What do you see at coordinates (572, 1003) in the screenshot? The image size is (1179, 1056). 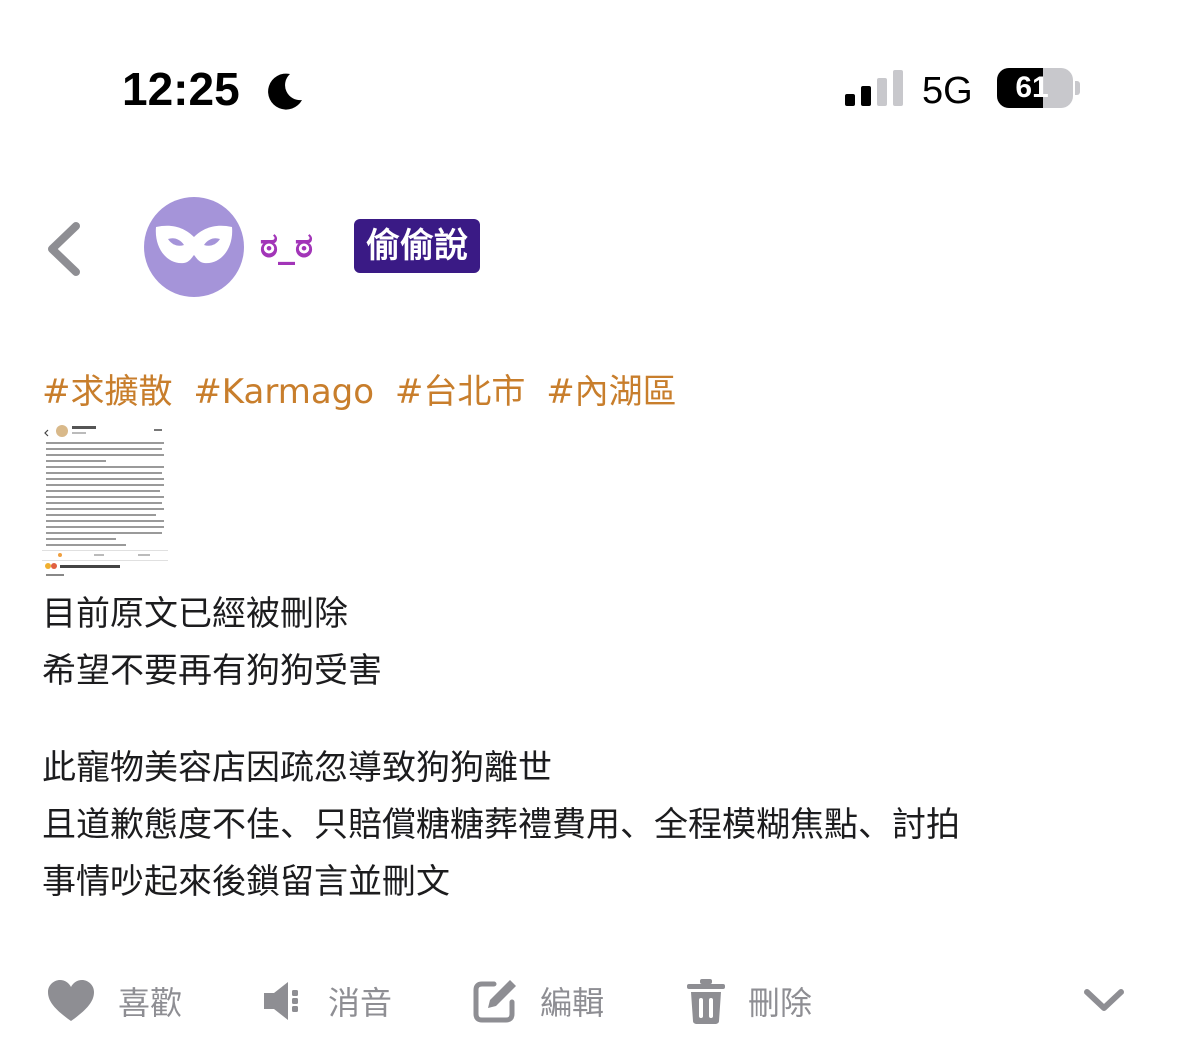 I see `edit-label: 編輯` at bounding box center [572, 1003].